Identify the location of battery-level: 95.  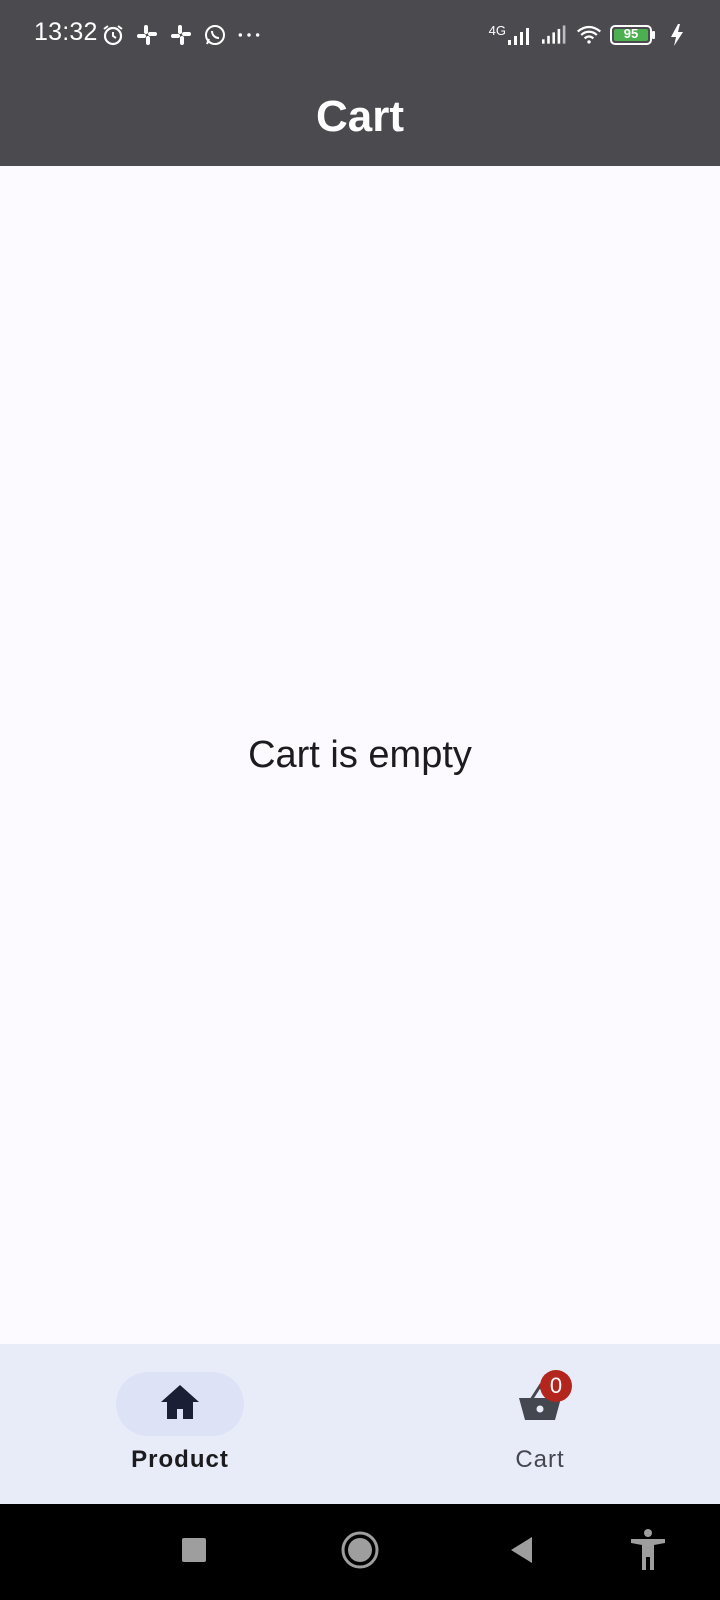
(631, 33).